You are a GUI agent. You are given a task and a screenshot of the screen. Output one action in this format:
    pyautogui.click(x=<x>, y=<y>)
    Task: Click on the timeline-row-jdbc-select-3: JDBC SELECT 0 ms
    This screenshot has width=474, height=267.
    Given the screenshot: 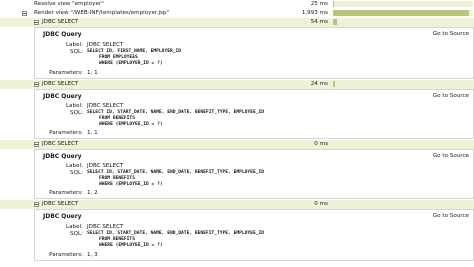 What is the action you would take?
    pyautogui.click(x=237, y=144)
    